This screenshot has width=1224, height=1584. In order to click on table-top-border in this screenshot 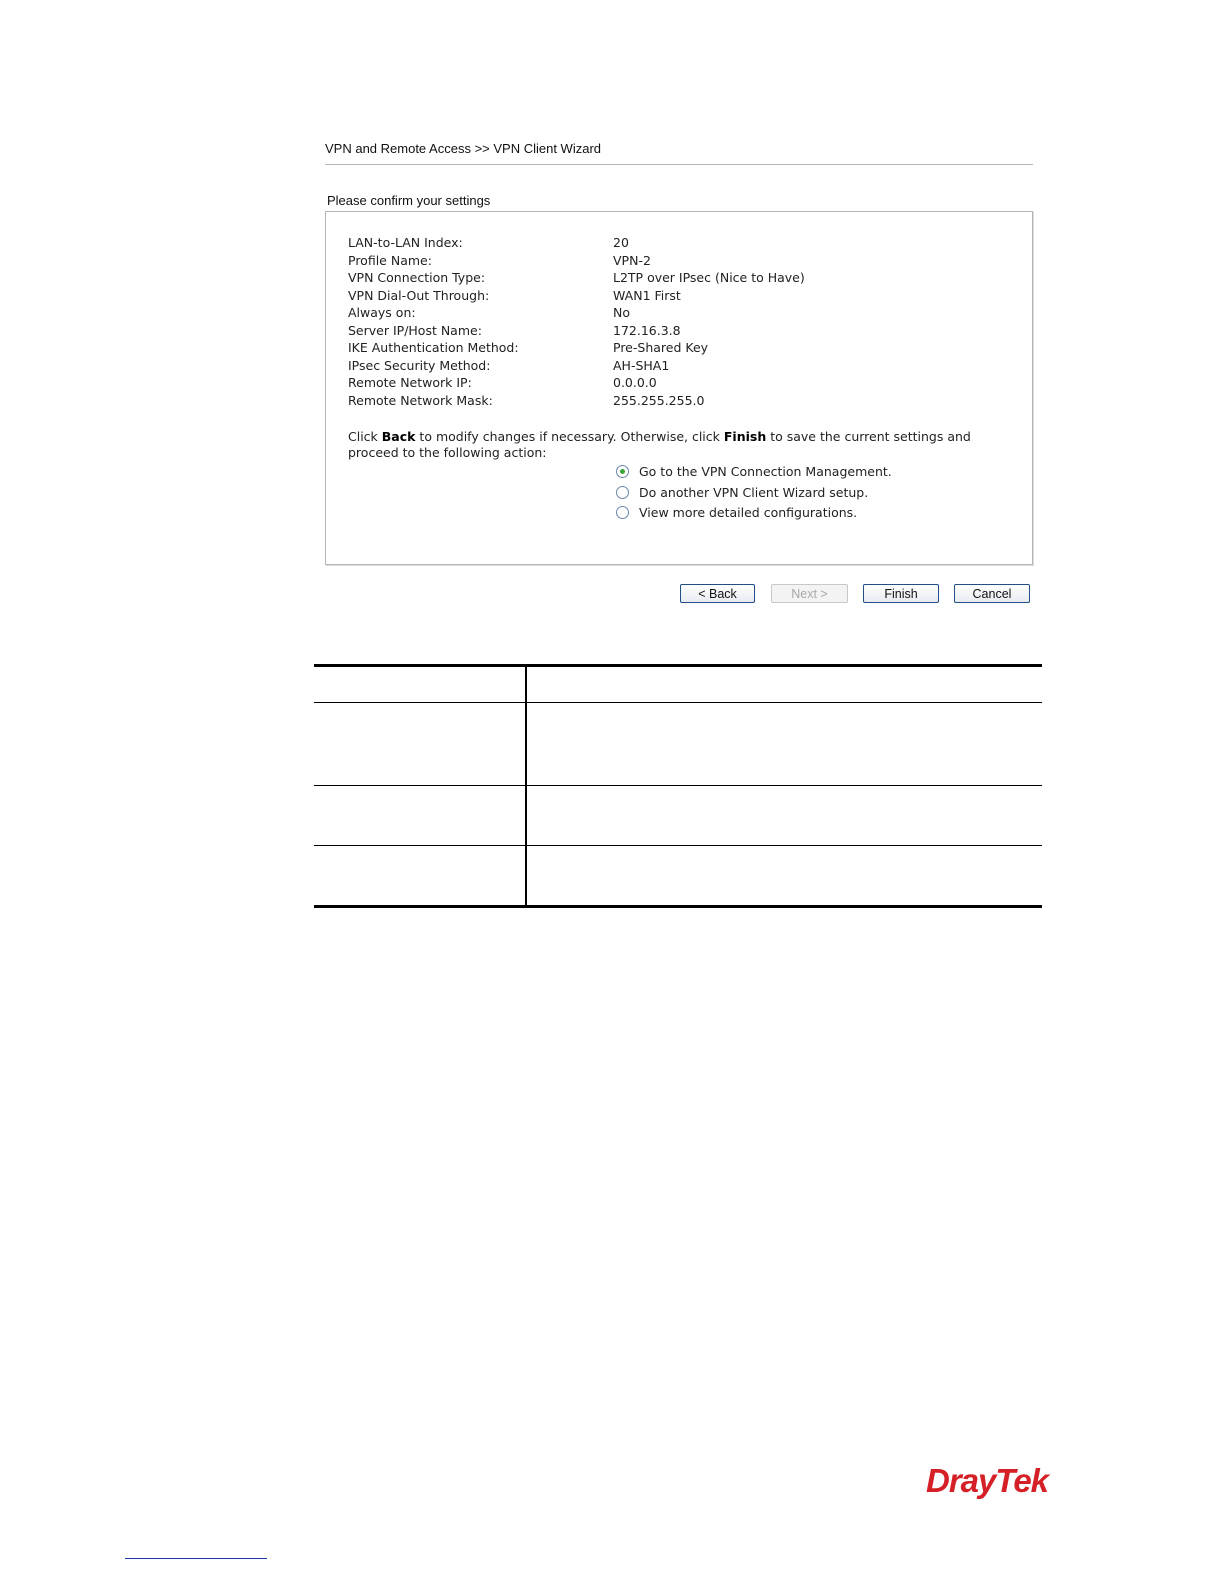, I will do `click(678, 665)`.